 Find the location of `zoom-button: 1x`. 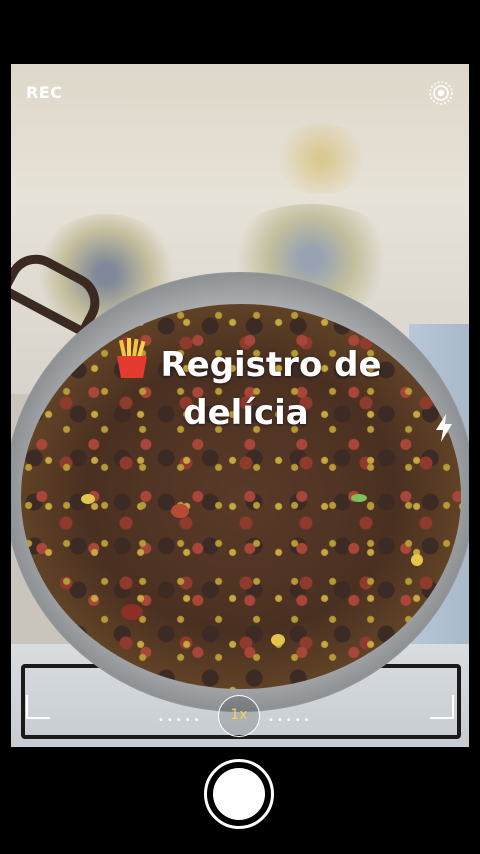

zoom-button: 1x is located at coordinates (239, 716).